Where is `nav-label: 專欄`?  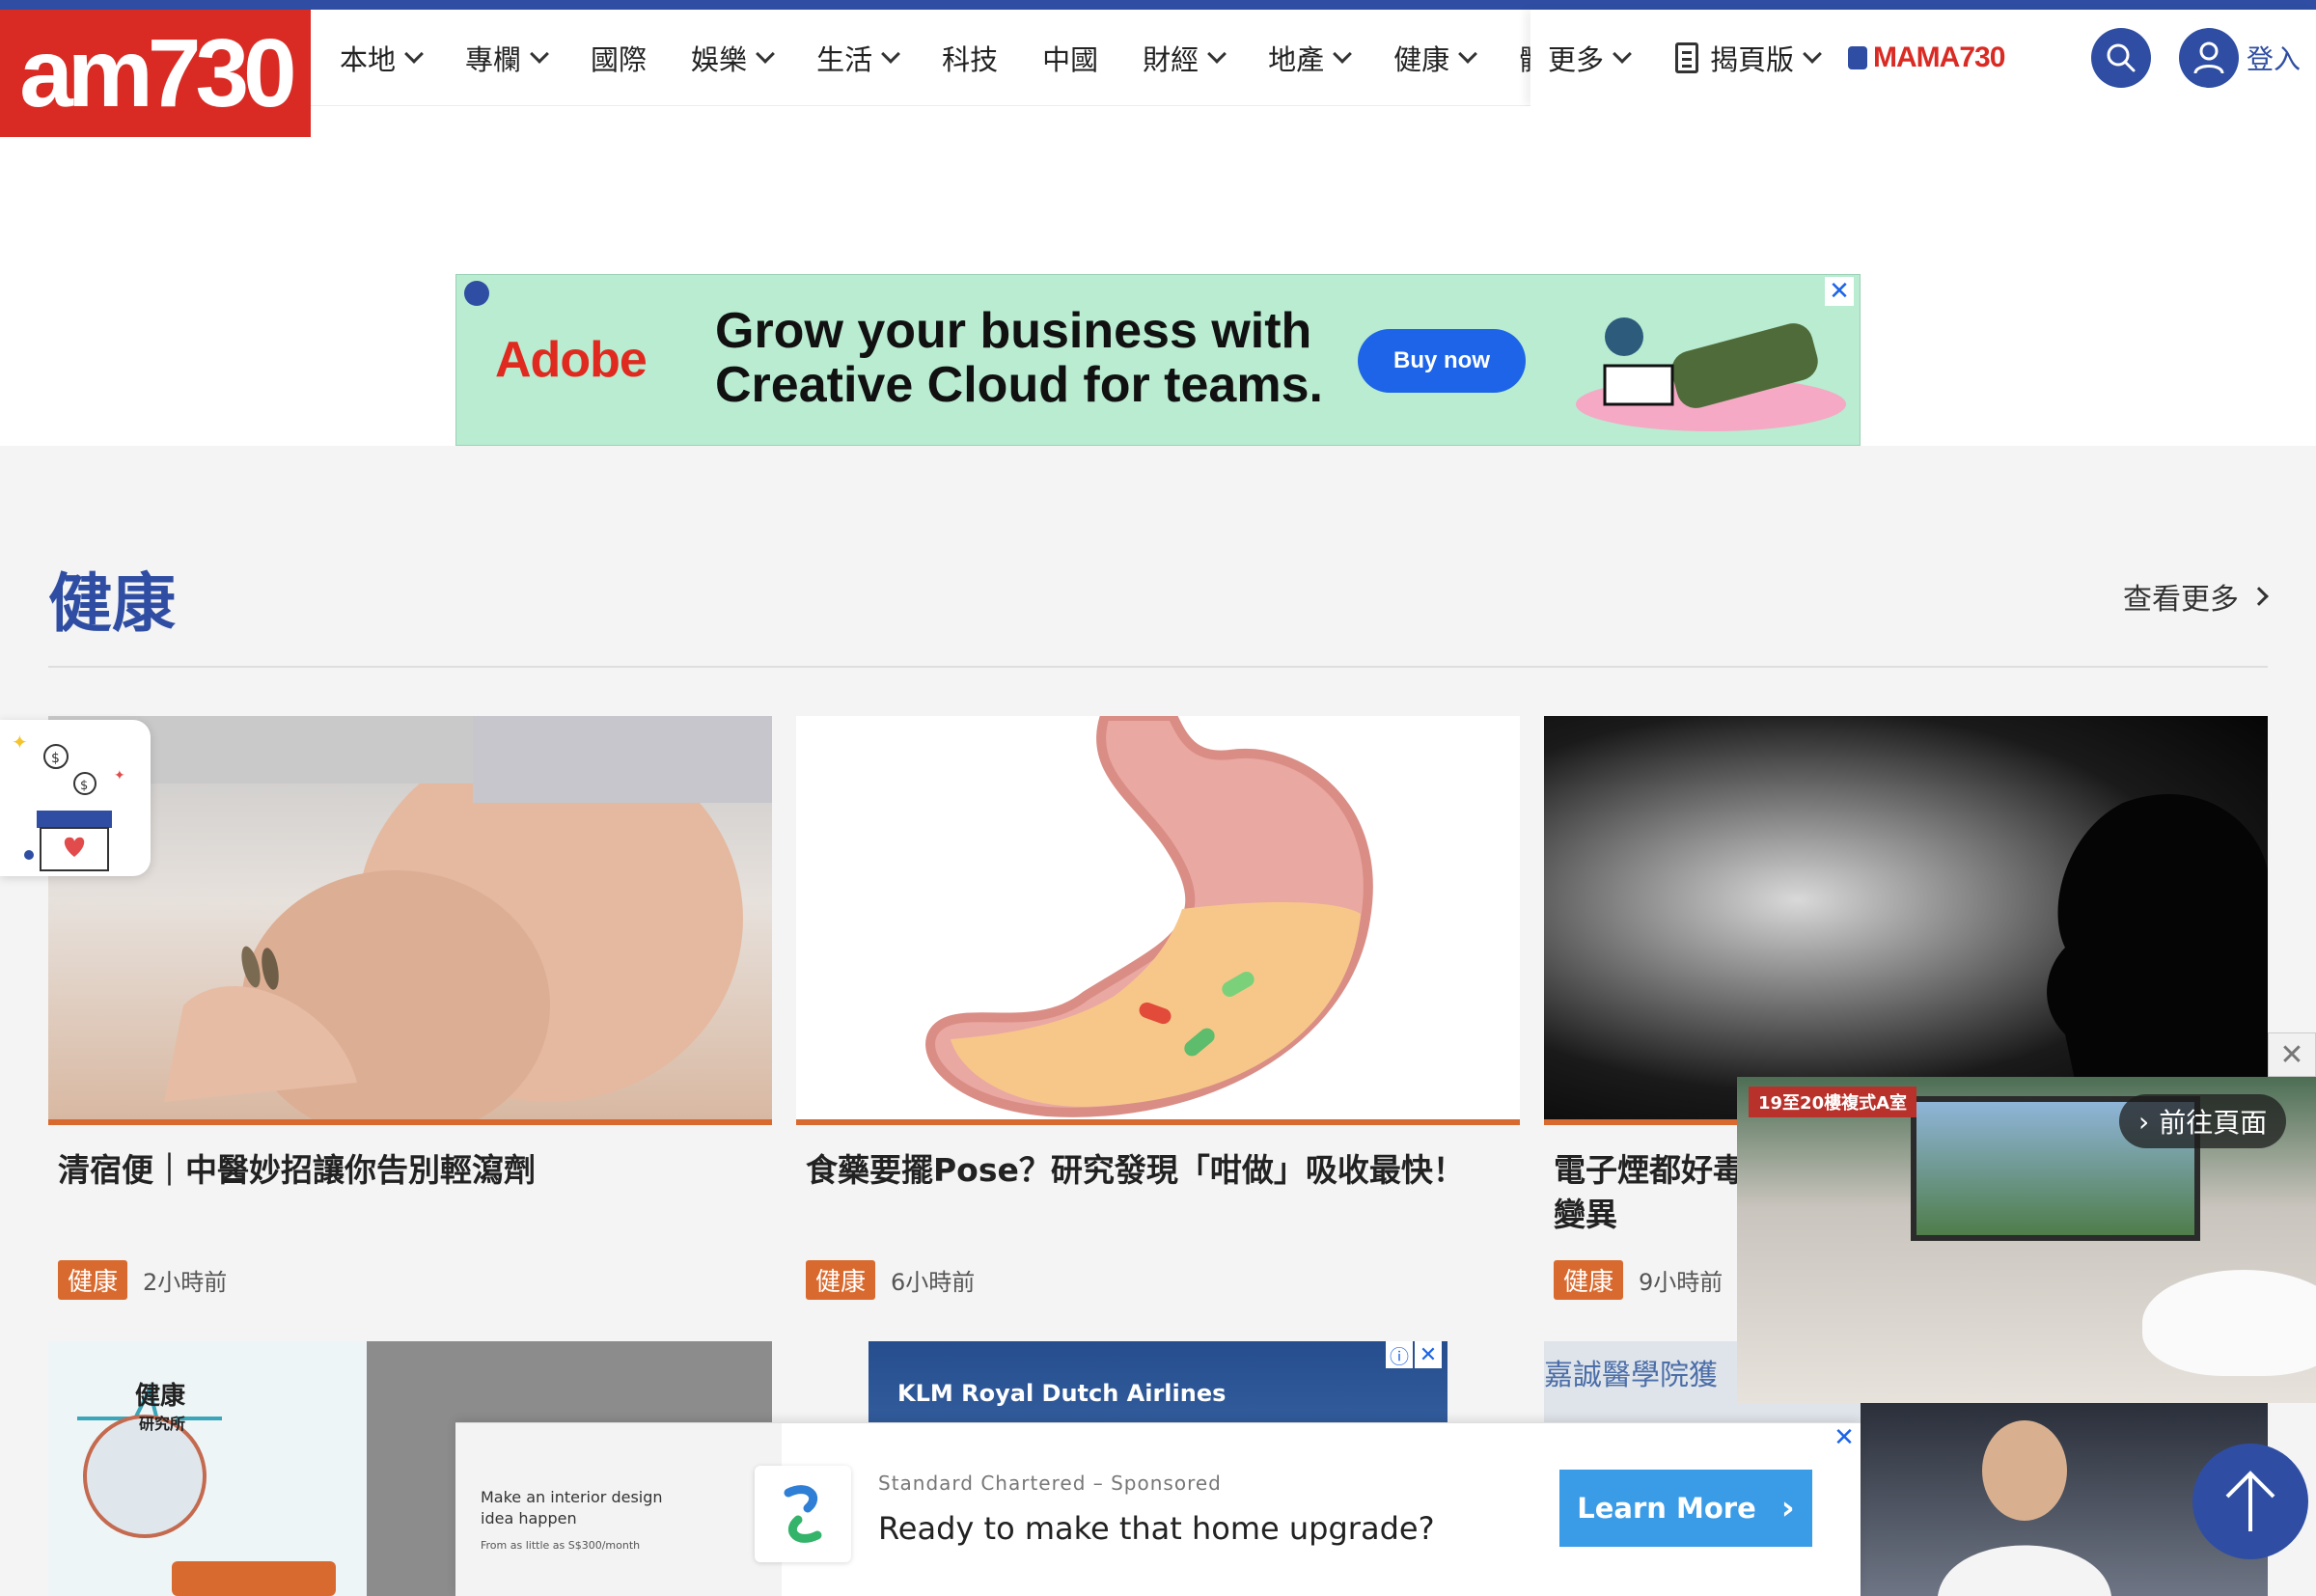
nav-label: 專欄 is located at coordinates (493, 60).